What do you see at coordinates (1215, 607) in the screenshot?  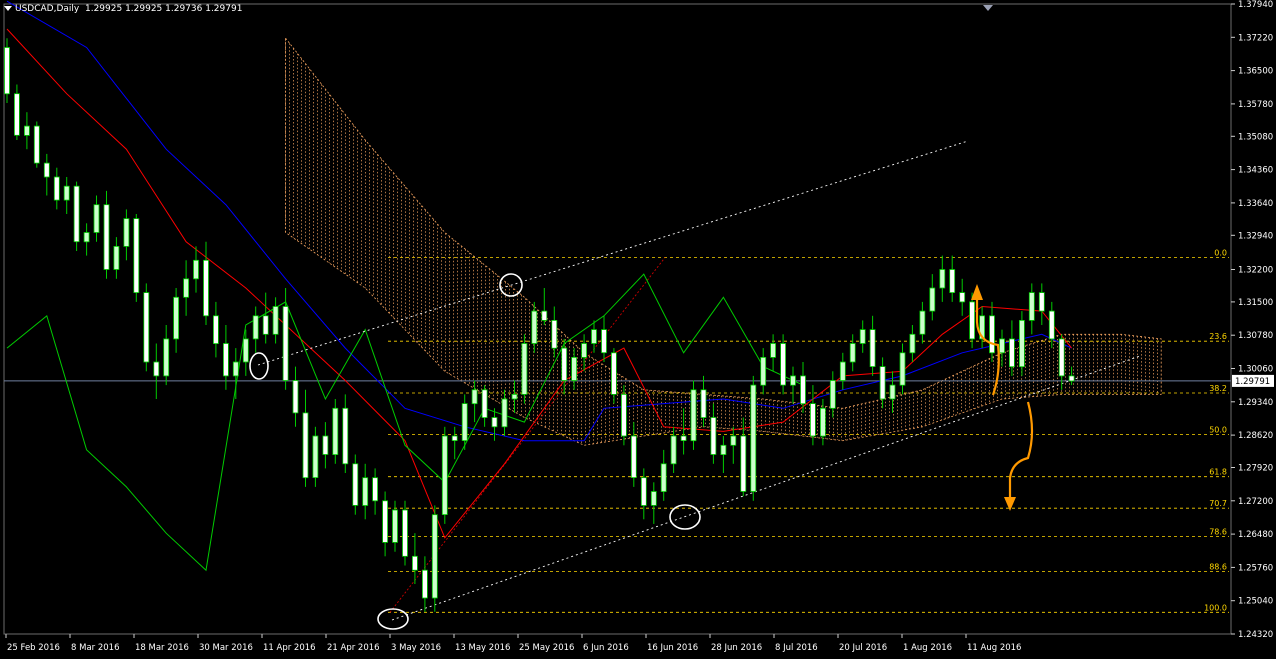 I see `fib-level-label: 100.0` at bounding box center [1215, 607].